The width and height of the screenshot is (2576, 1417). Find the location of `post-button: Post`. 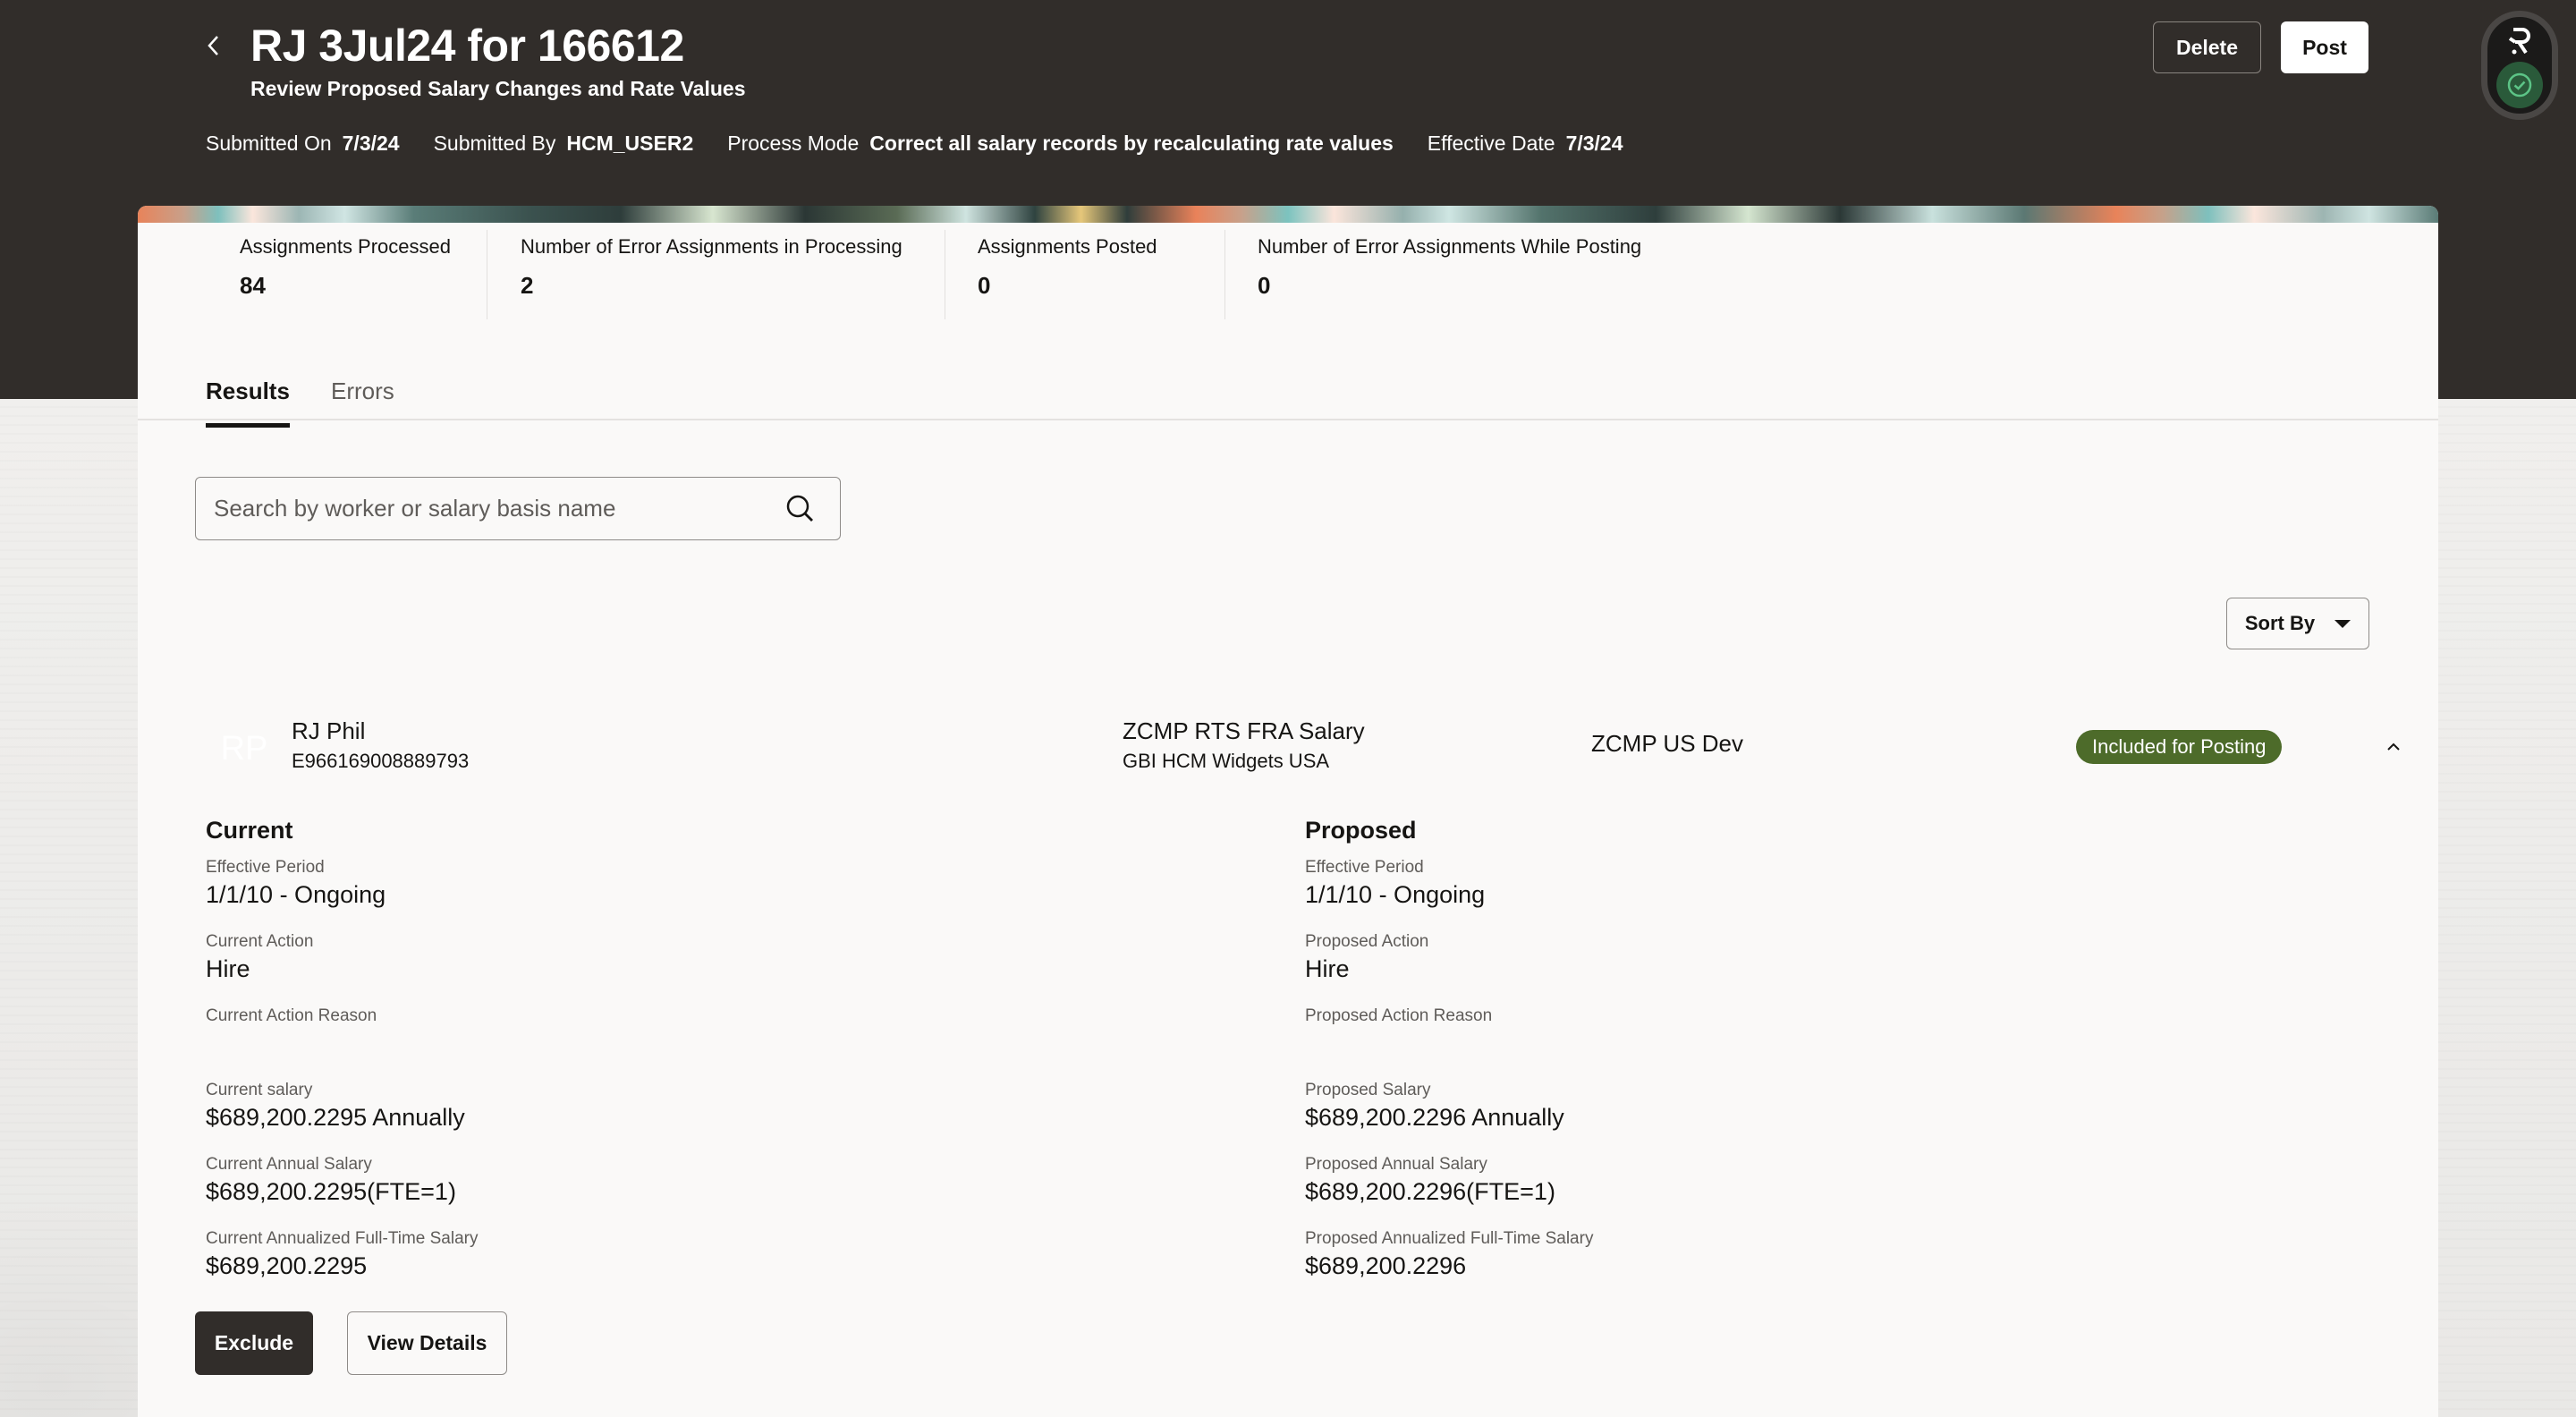

post-button: Post is located at coordinates (2324, 47).